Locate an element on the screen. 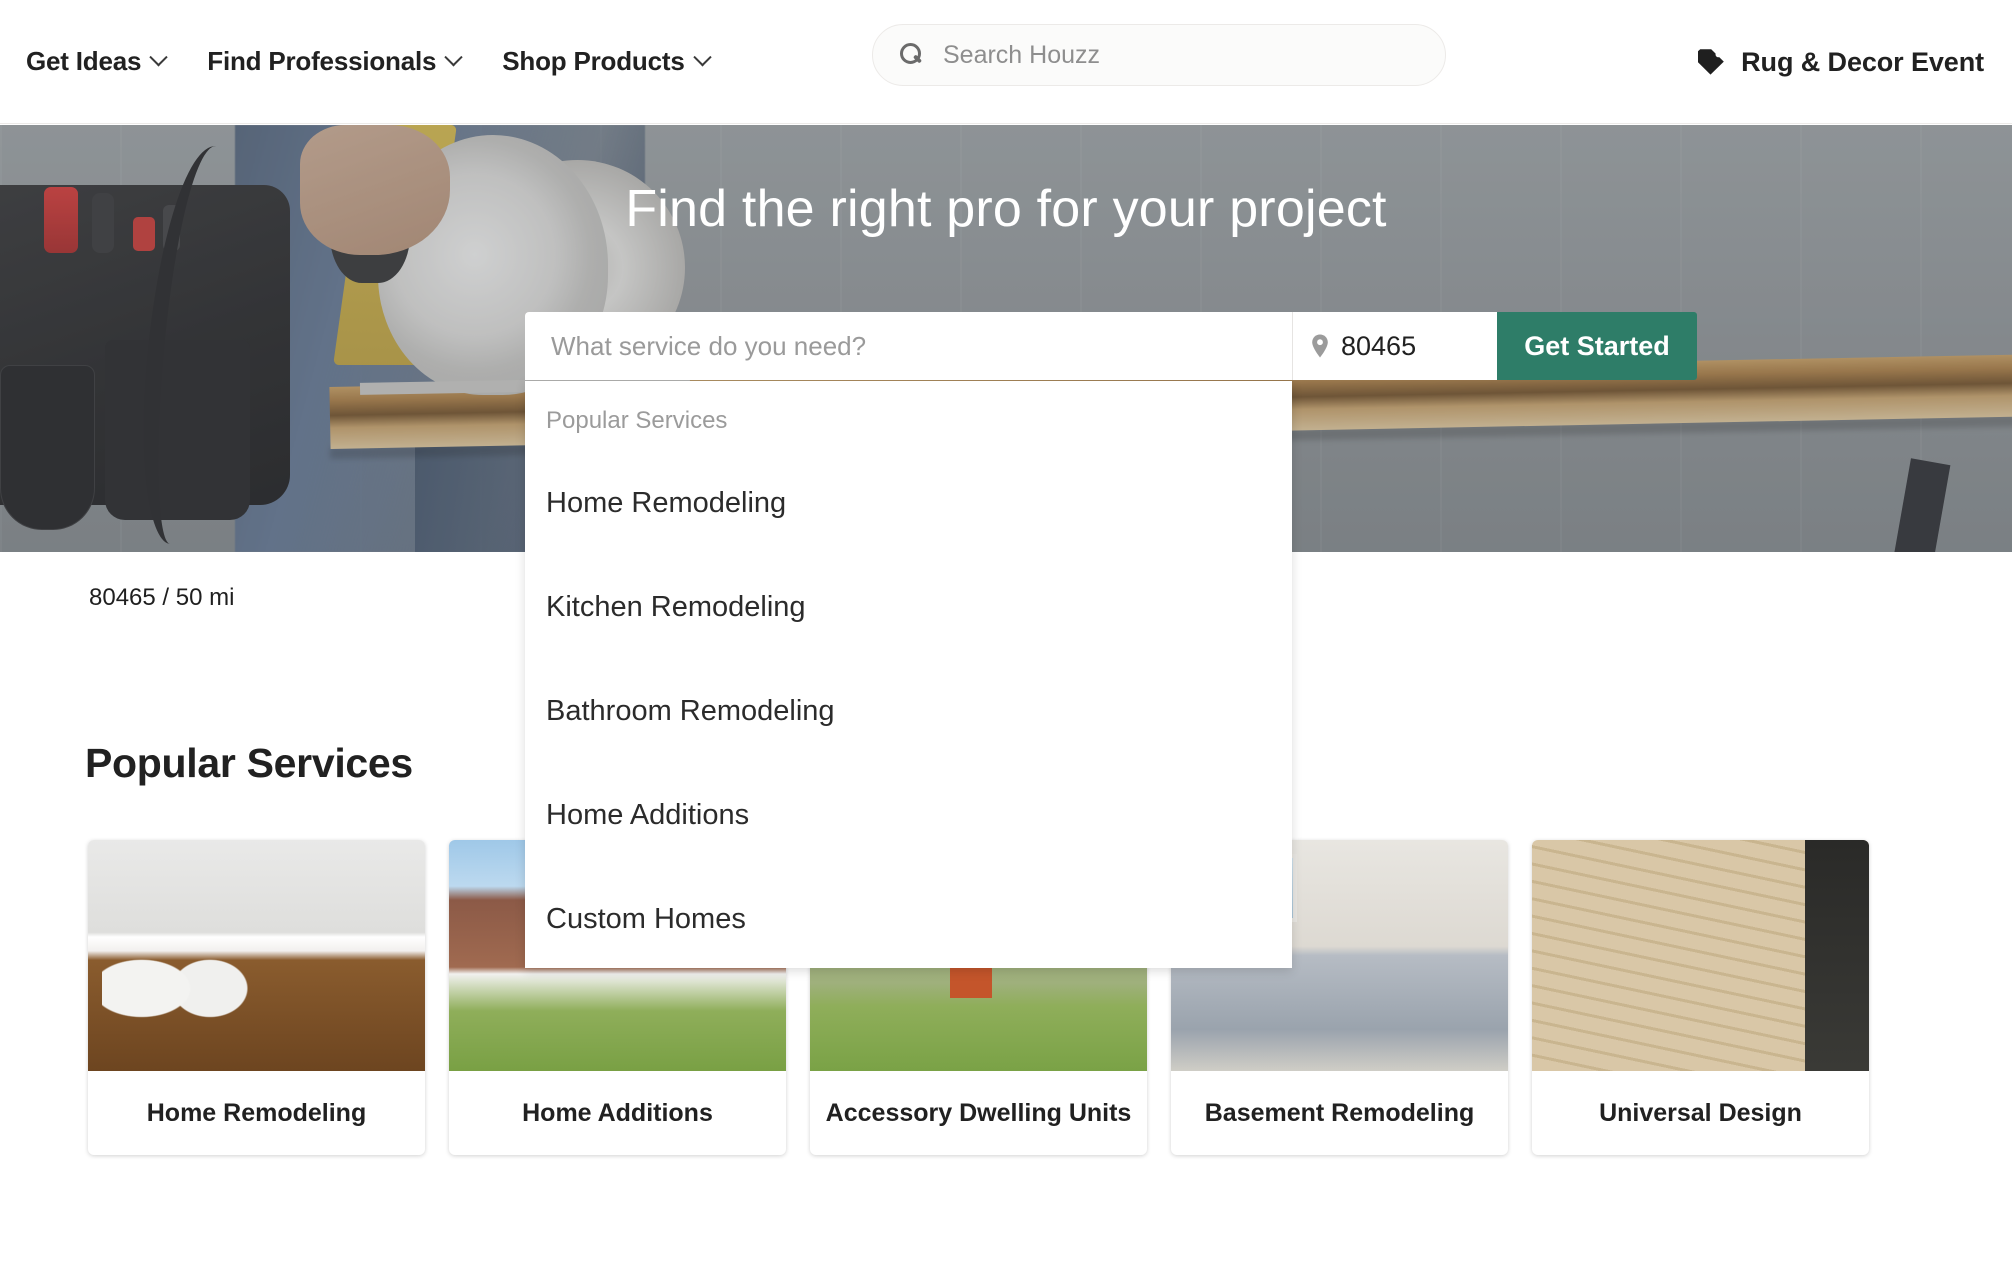 The width and height of the screenshot is (2012, 1268). page-title: Popular Services is located at coordinates (249, 763).